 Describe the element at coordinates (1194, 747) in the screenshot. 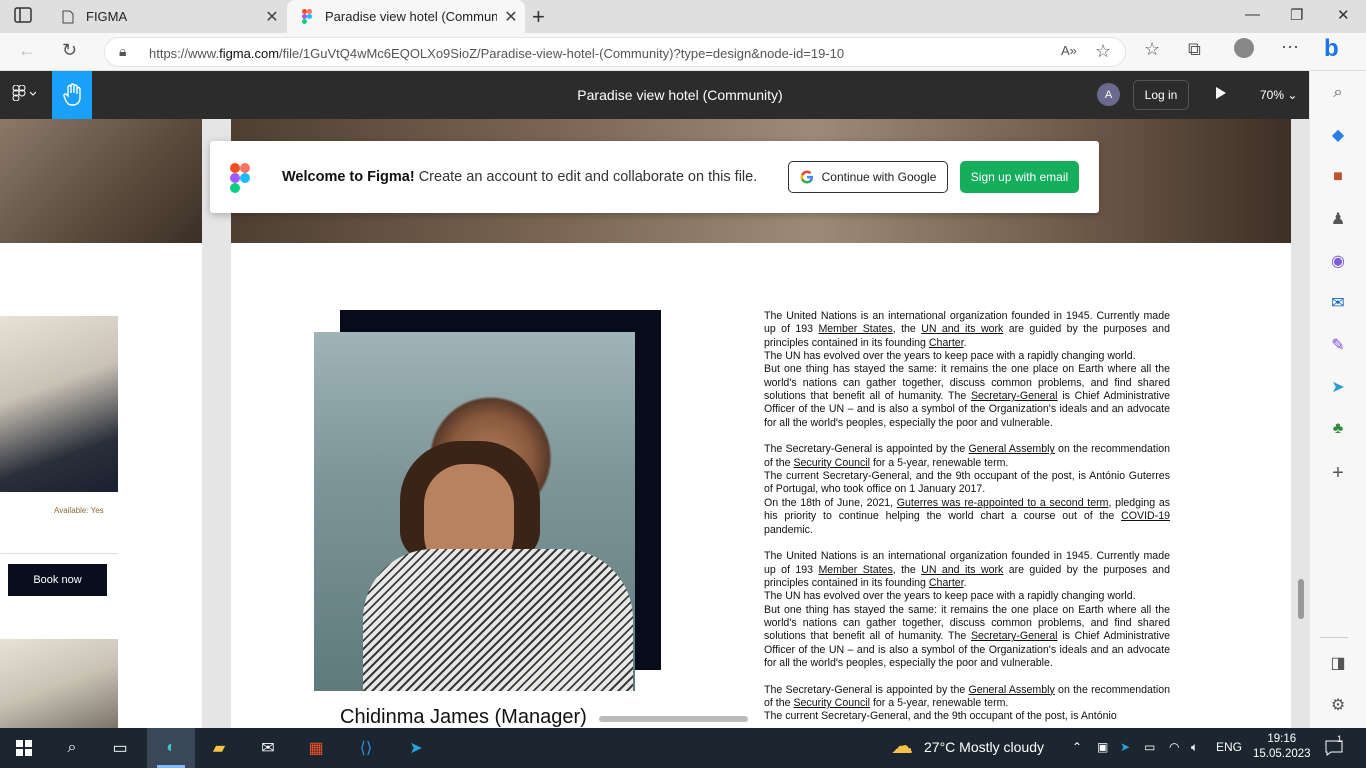

I see `volume-icon: 🔈︎` at that location.